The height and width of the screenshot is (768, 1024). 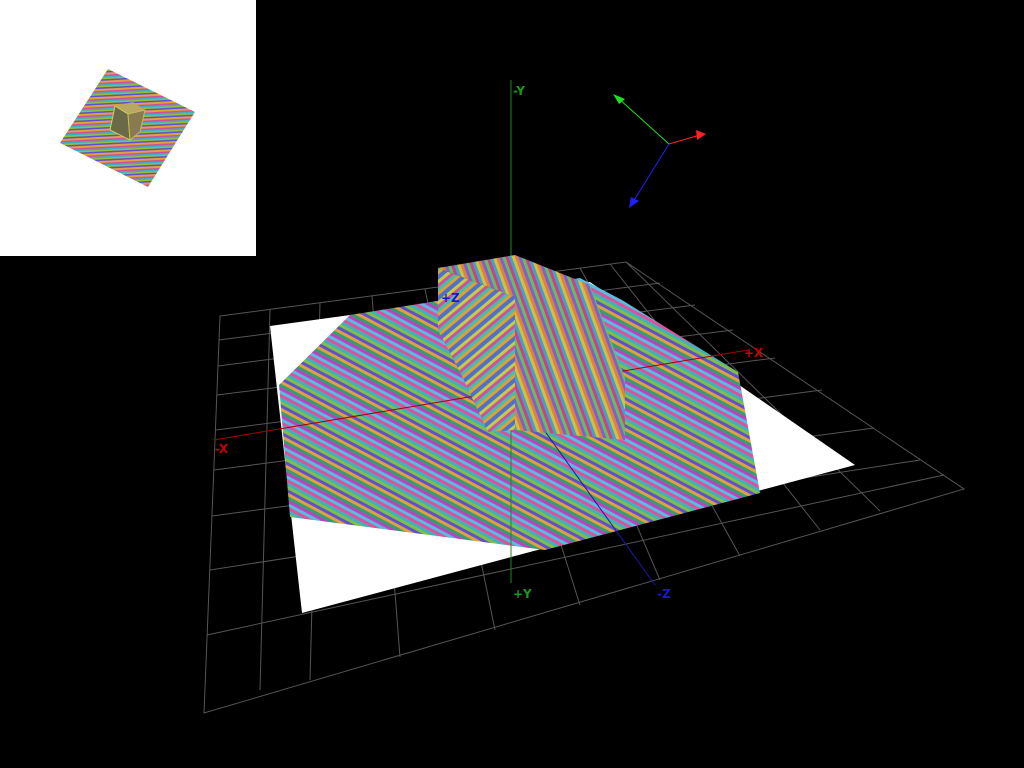 I want to click on pos-x-label: +X, so click(x=754, y=353).